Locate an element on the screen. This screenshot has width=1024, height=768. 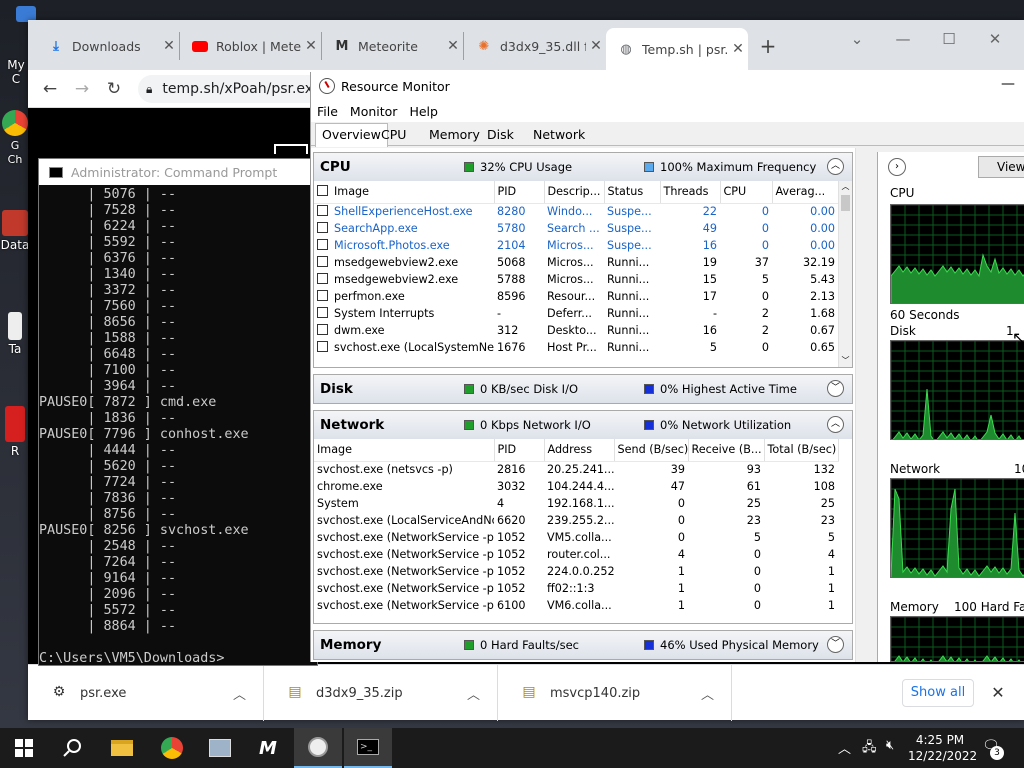
show-all-button: Show all is located at coordinates (938, 693).